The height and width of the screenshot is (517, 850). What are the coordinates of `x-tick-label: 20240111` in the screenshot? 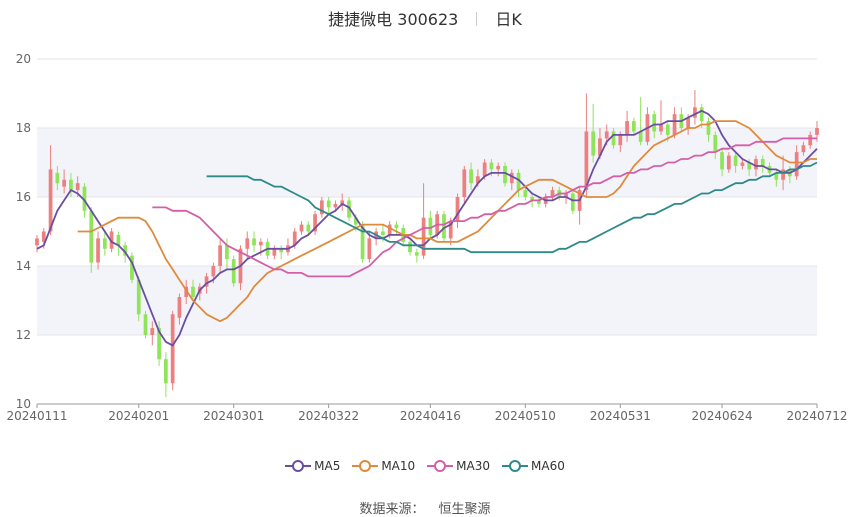 It's located at (36, 416).